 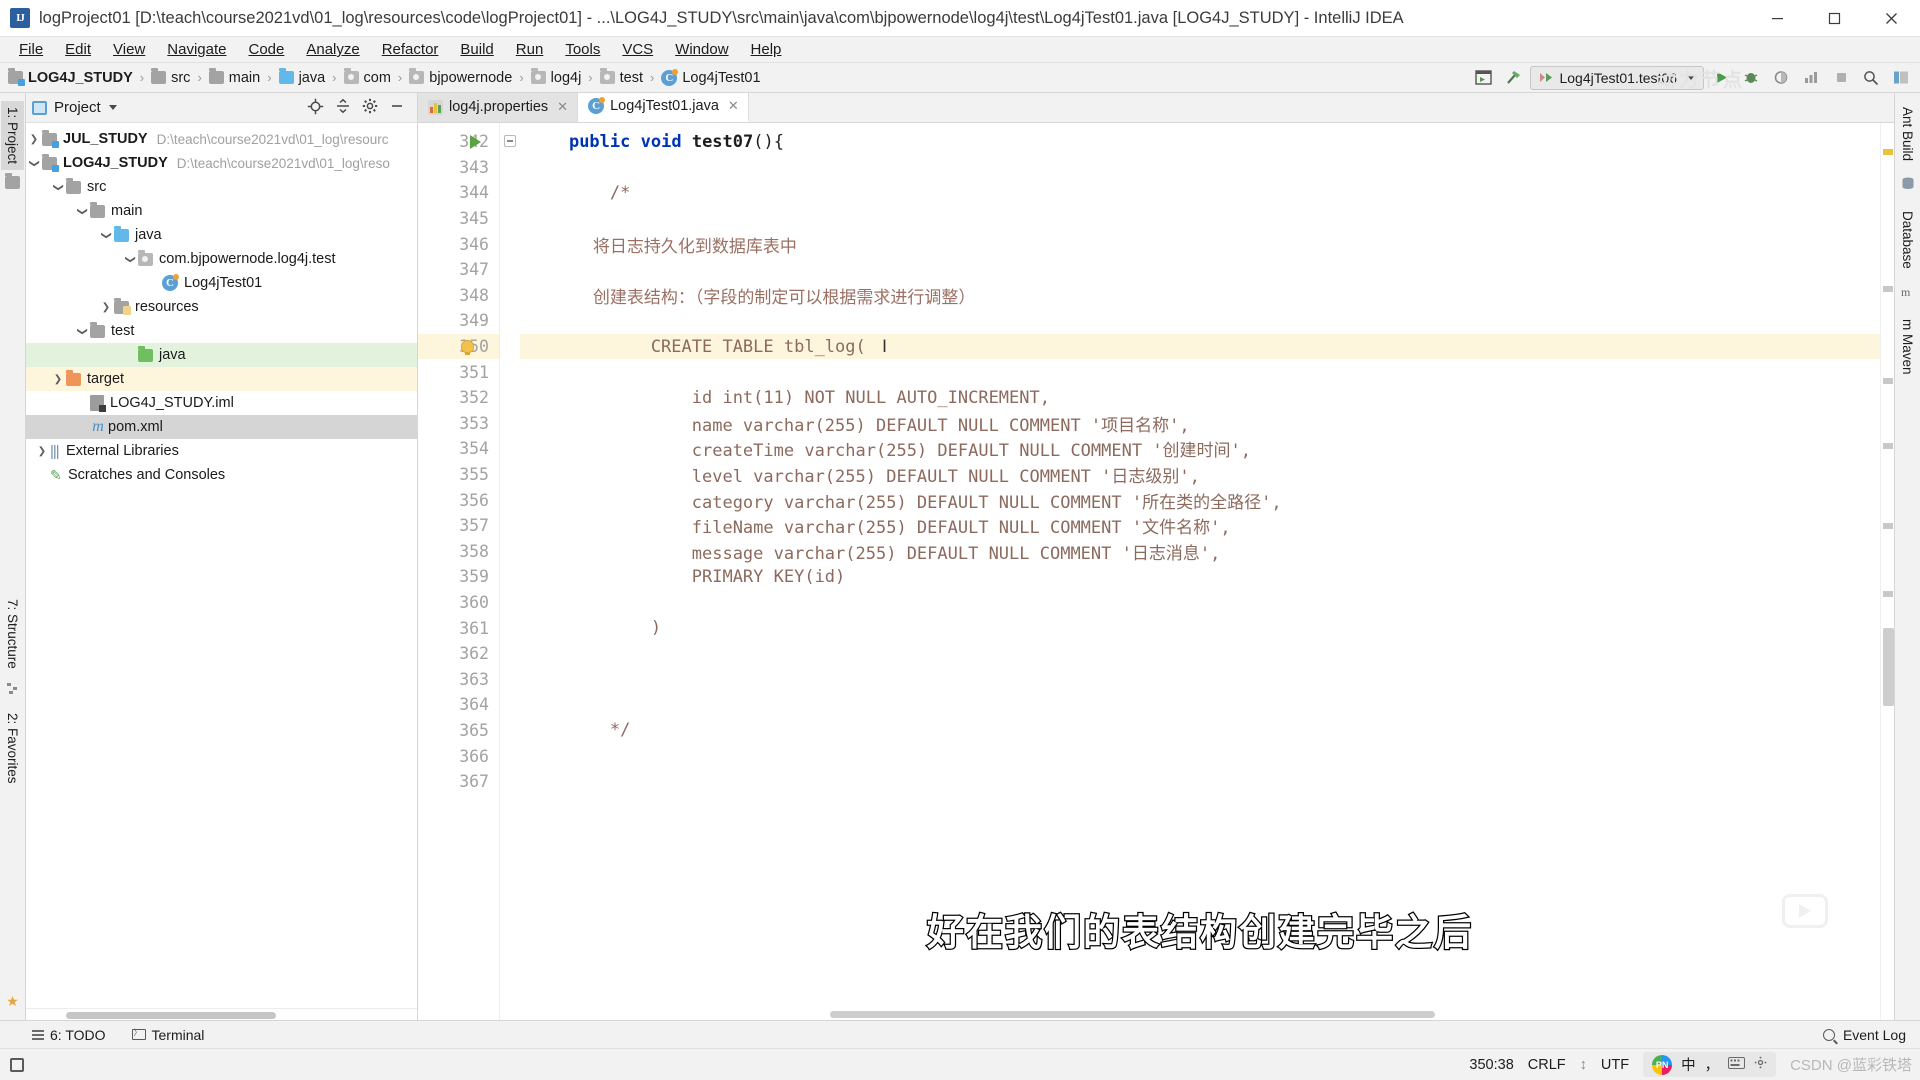 What do you see at coordinates (1901, 78) in the screenshot?
I see `layout-icon` at bounding box center [1901, 78].